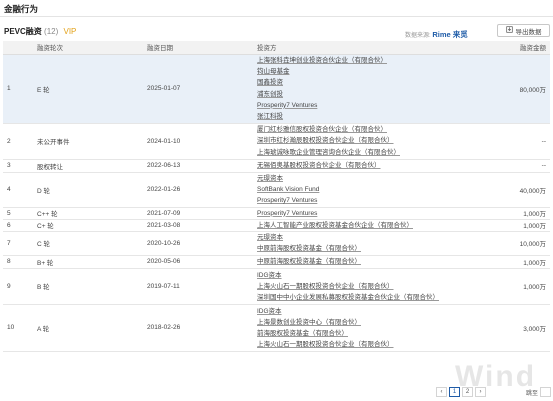 The height and width of the screenshot is (401, 553). Describe the element at coordinates (18, 141) in the screenshot. I see `row-index: 2` at that location.